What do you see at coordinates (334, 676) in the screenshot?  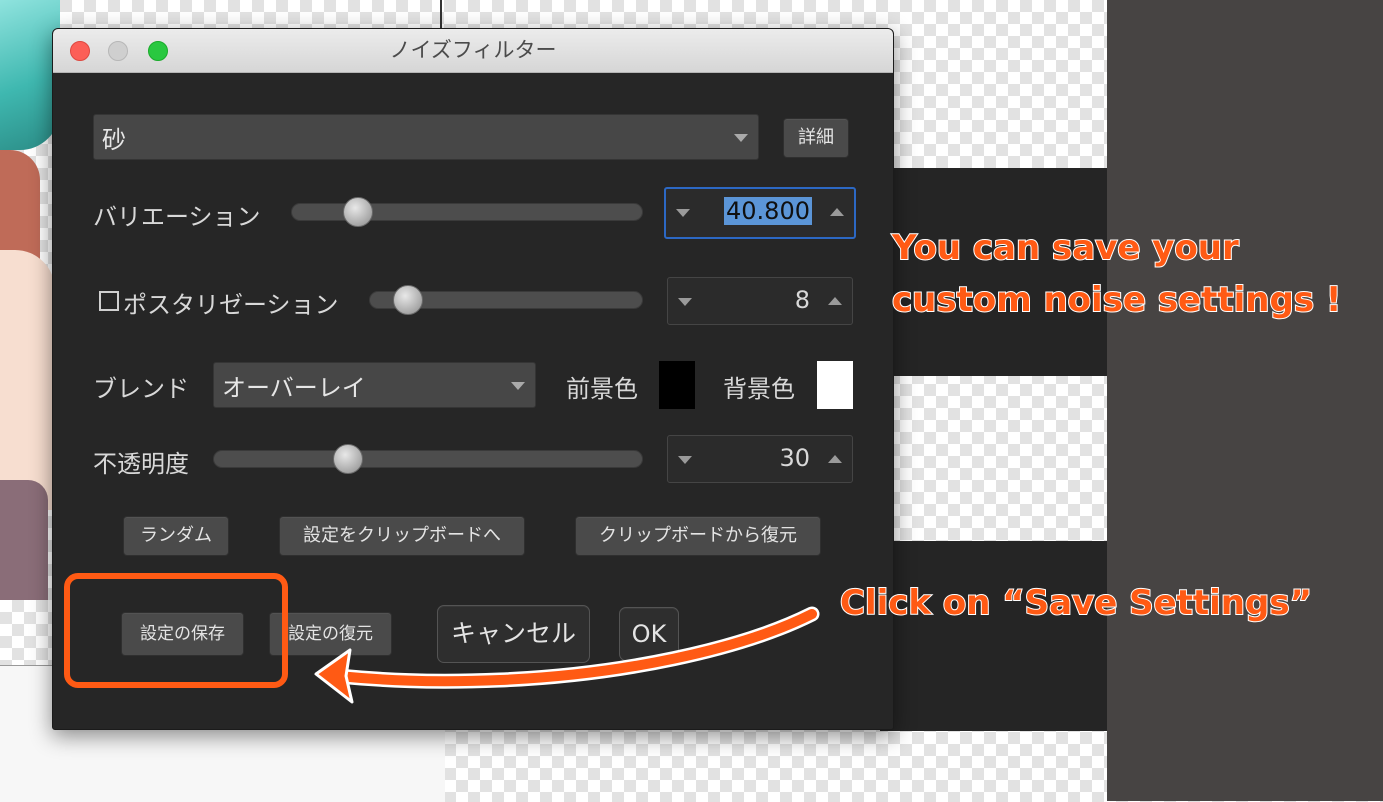 I see `arrow-head` at bounding box center [334, 676].